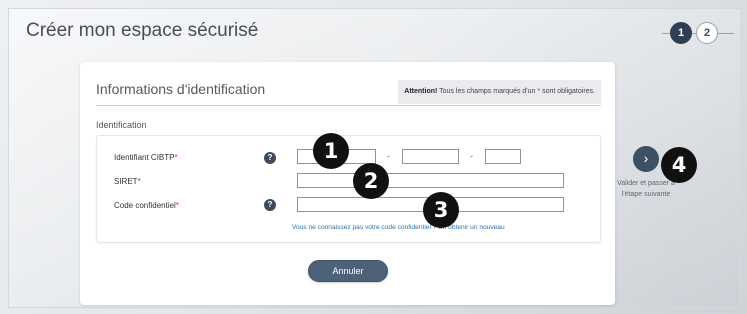  What do you see at coordinates (331, 151) in the screenshot?
I see `annotation-marker-1: 1` at bounding box center [331, 151].